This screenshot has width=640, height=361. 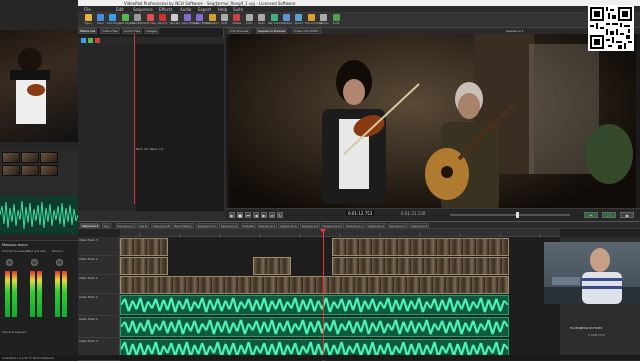 What do you see at coordinates (99, 327) in the screenshot?
I see `track-header-audio-2: Audio Track 2` at bounding box center [99, 327].